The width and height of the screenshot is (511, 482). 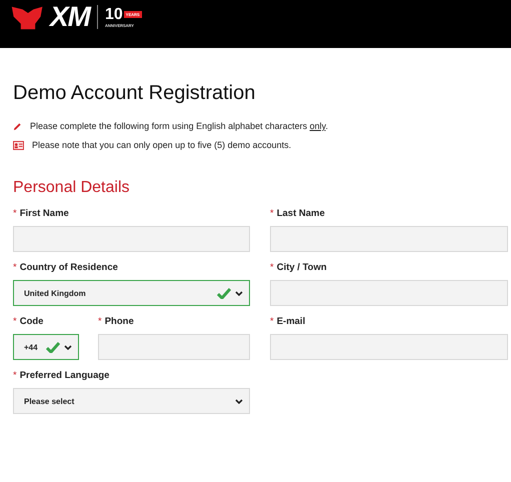 I want to click on only-link: only, so click(x=318, y=126).